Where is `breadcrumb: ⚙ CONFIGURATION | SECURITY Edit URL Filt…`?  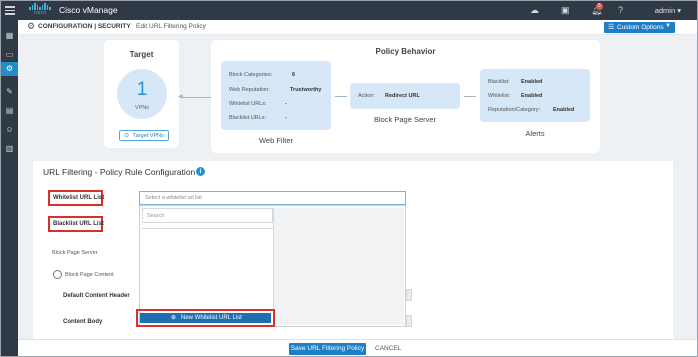 breadcrumb: ⚙ CONFIGURATION | SECURITY Edit URL Filt… is located at coordinates (357, 27).